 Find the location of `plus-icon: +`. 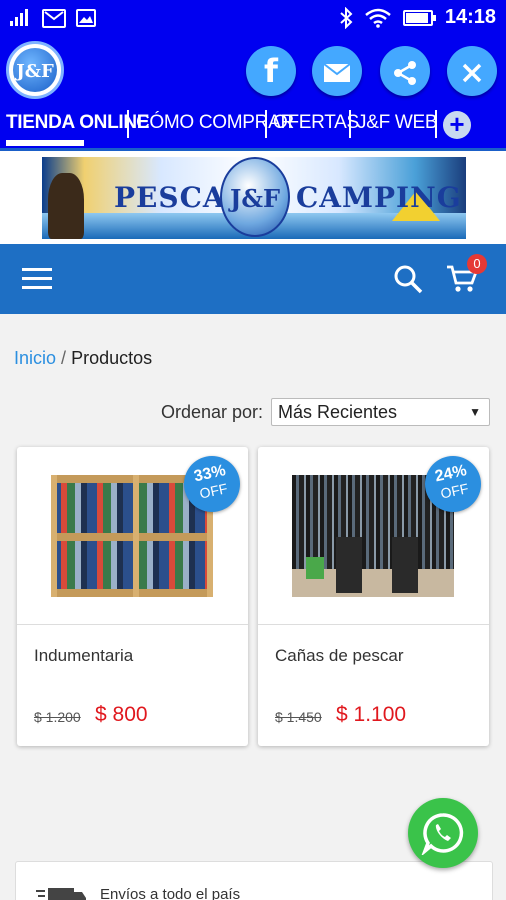

plus-icon: + is located at coordinates (457, 124).